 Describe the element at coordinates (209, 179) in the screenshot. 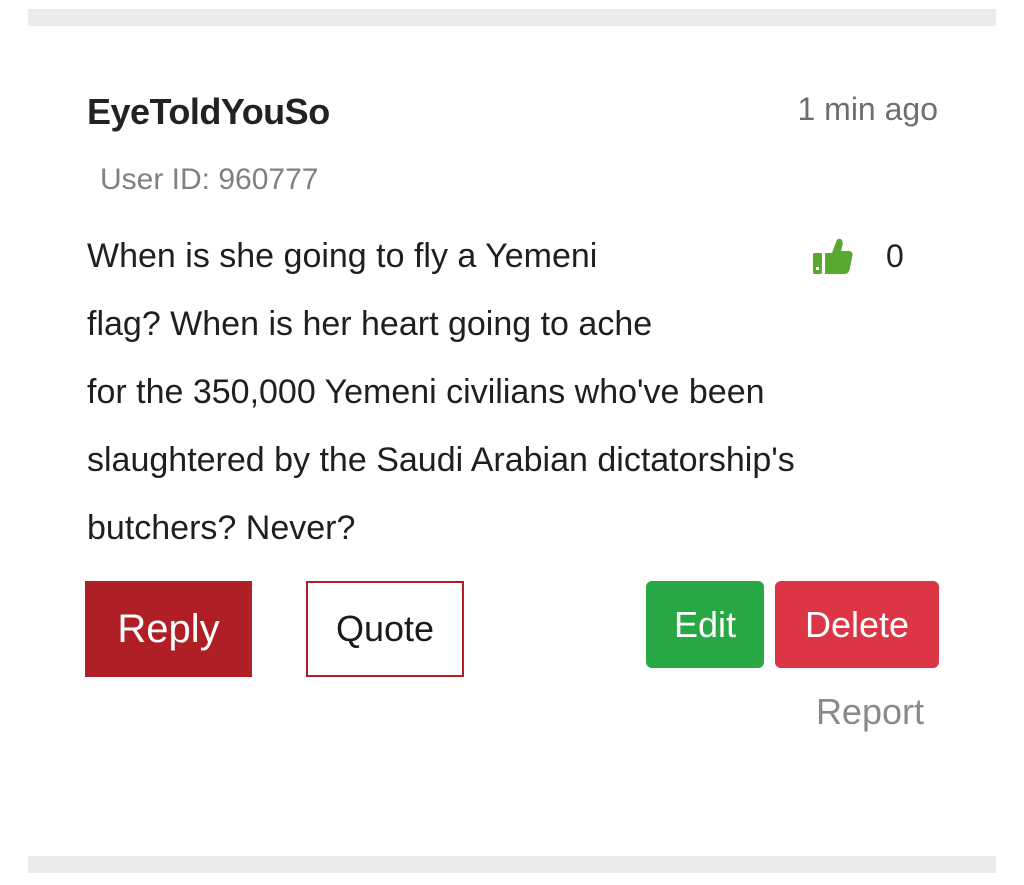

I see `user-id-label: User ID: 960777` at that location.